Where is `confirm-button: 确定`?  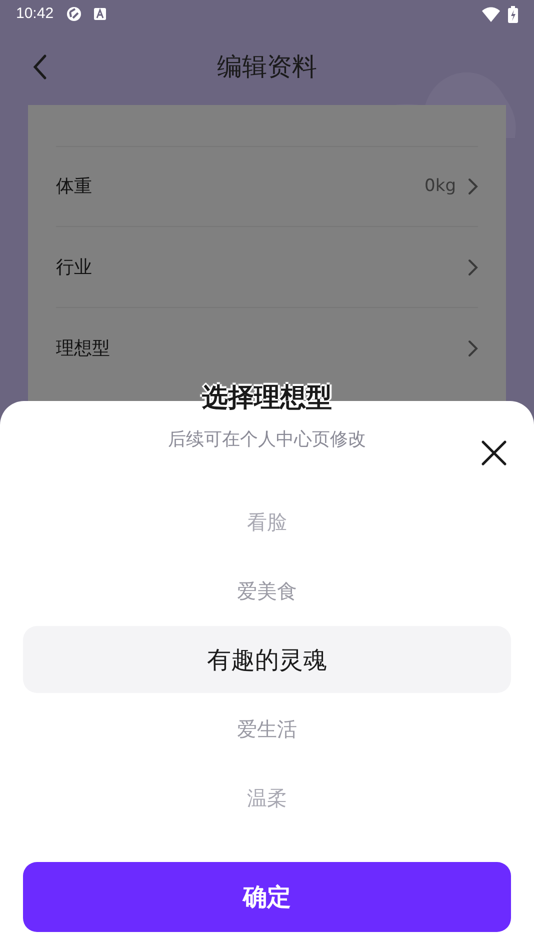
confirm-button: 确定 is located at coordinates (267, 897).